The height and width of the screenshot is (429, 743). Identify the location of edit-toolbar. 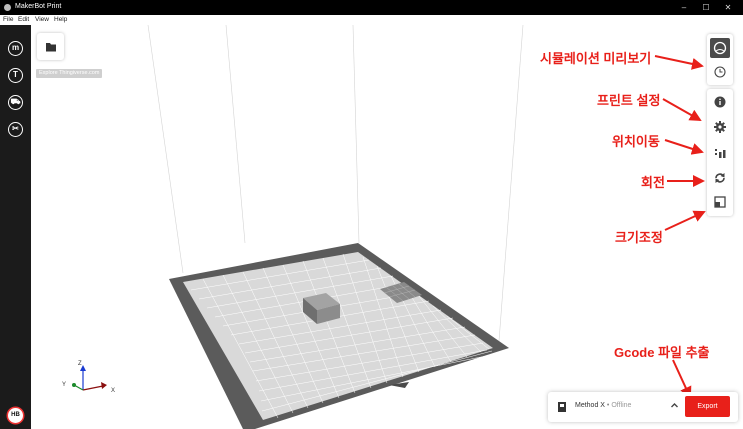
(720, 152).